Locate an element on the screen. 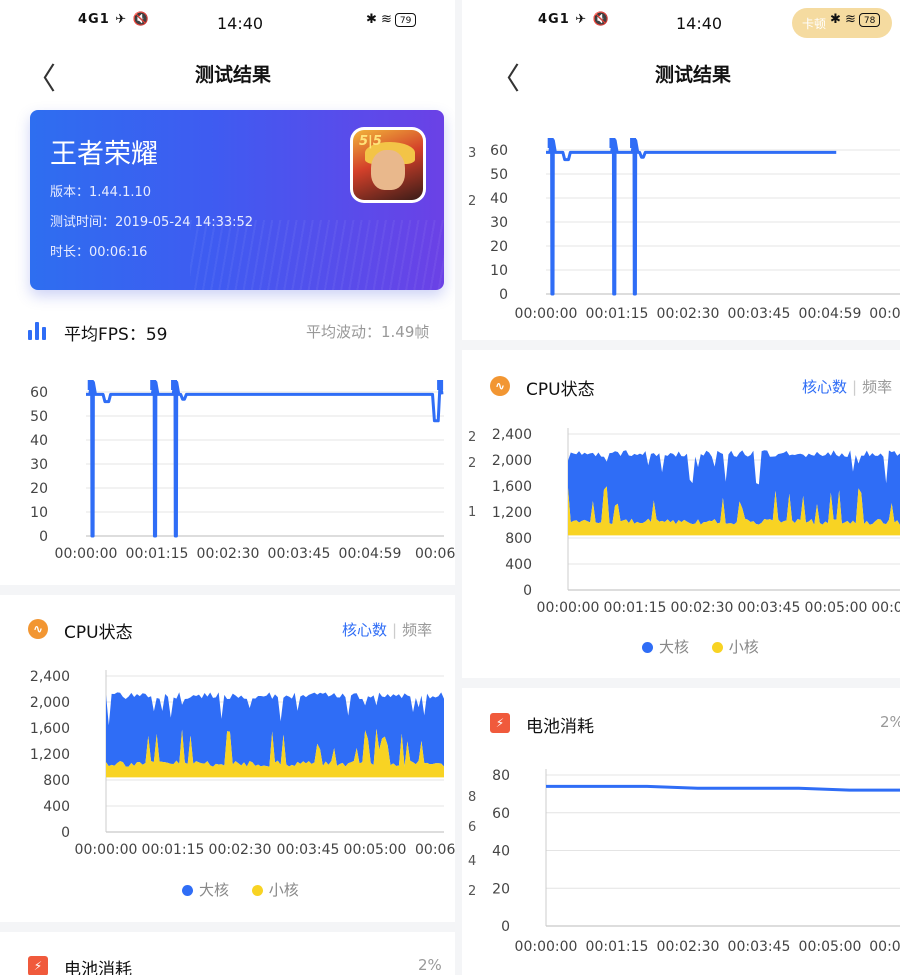 The width and height of the screenshot is (900, 975). status-bar: 4G1 ✈ 🔇 14:40 卡顿 ✱ ≋ 78 is located at coordinates (681, 23).